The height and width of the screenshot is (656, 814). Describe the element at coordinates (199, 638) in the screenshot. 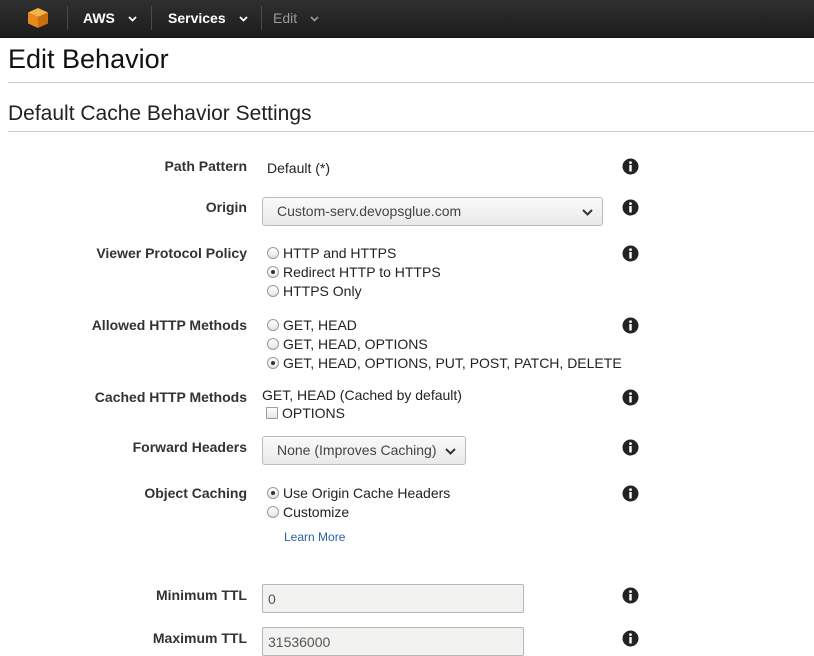

I see `maximum-ttl-label: Maximum TTL` at that location.